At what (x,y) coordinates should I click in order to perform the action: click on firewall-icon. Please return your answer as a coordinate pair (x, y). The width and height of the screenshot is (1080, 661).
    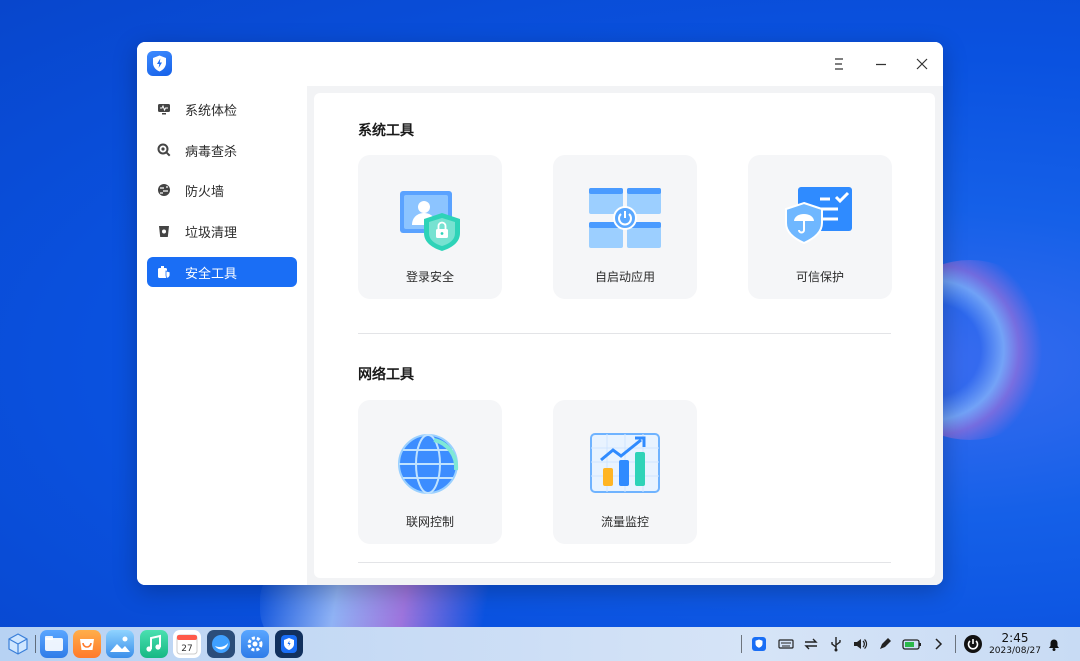
    Looking at the image, I should click on (164, 190).